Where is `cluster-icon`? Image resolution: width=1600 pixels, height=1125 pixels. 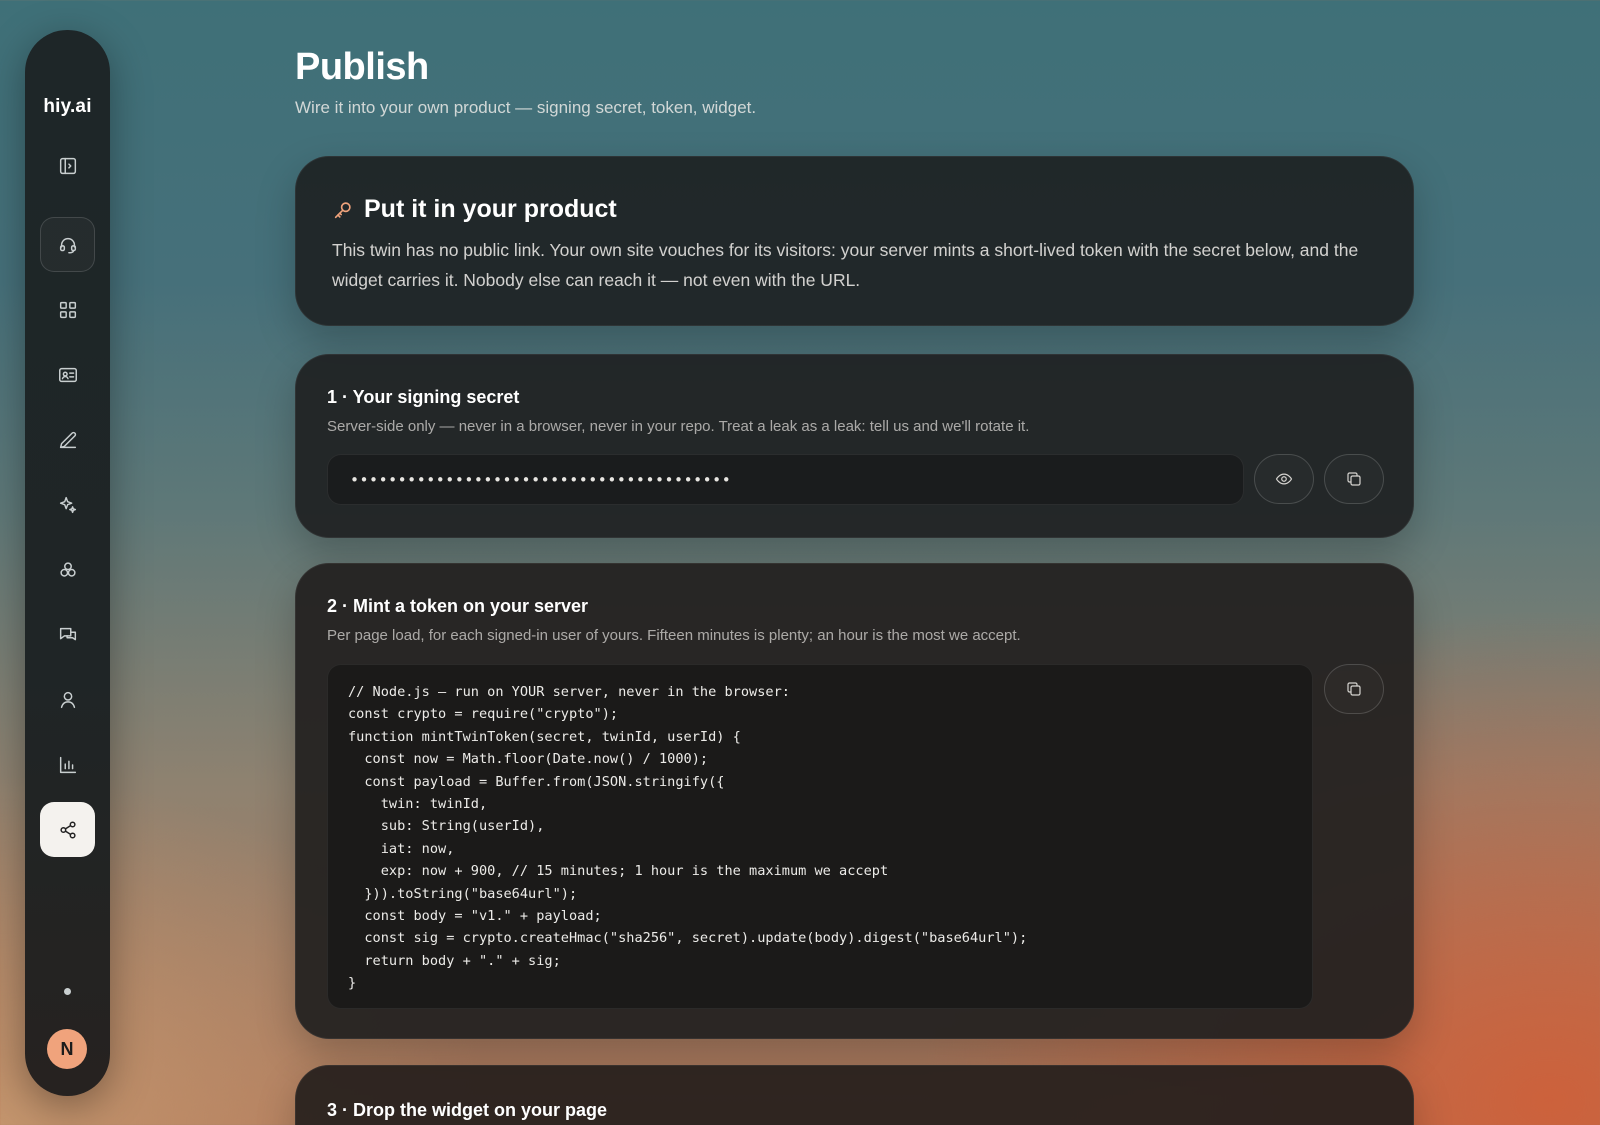
cluster-icon is located at coordinates (67, 569).